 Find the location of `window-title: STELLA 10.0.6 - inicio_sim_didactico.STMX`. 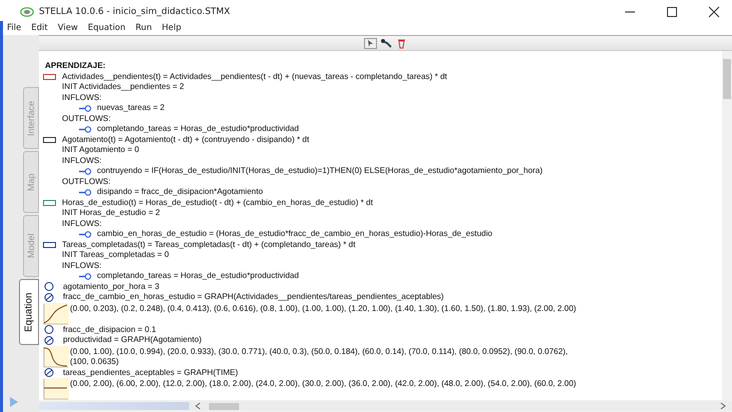

window-title: STELLA 10.0.6 - inicio_sim_didactico.STMX is located at coordinates (134, 11).